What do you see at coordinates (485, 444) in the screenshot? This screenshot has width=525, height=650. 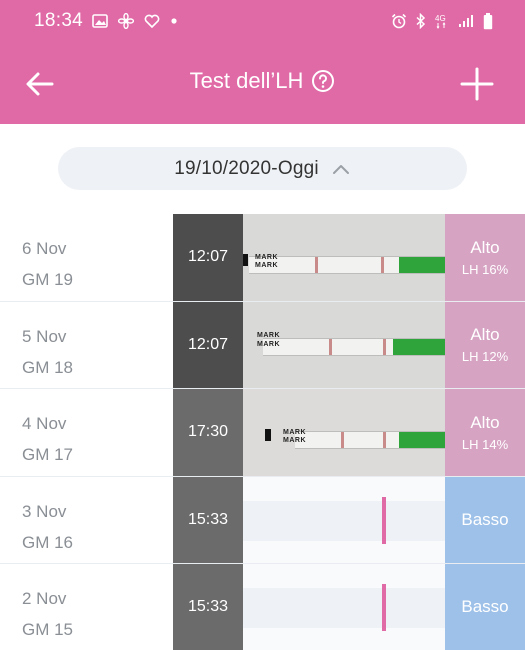 I see `lh-percentage: LH 14%` at bounding box center [485, 444].